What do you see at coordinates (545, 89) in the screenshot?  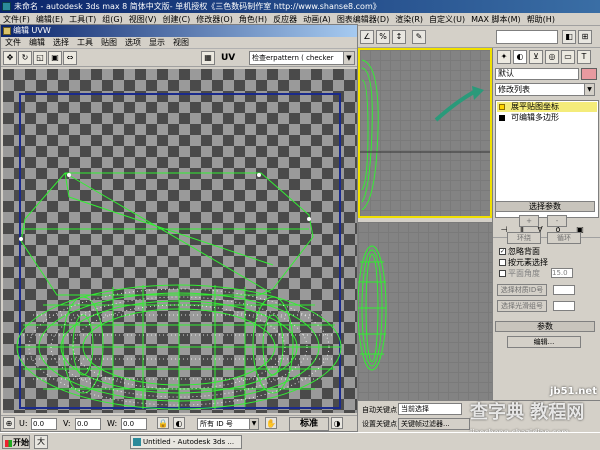 I see `modifier-list-dropdown: 修改列表 ▼` at bounding box center [545, 89].